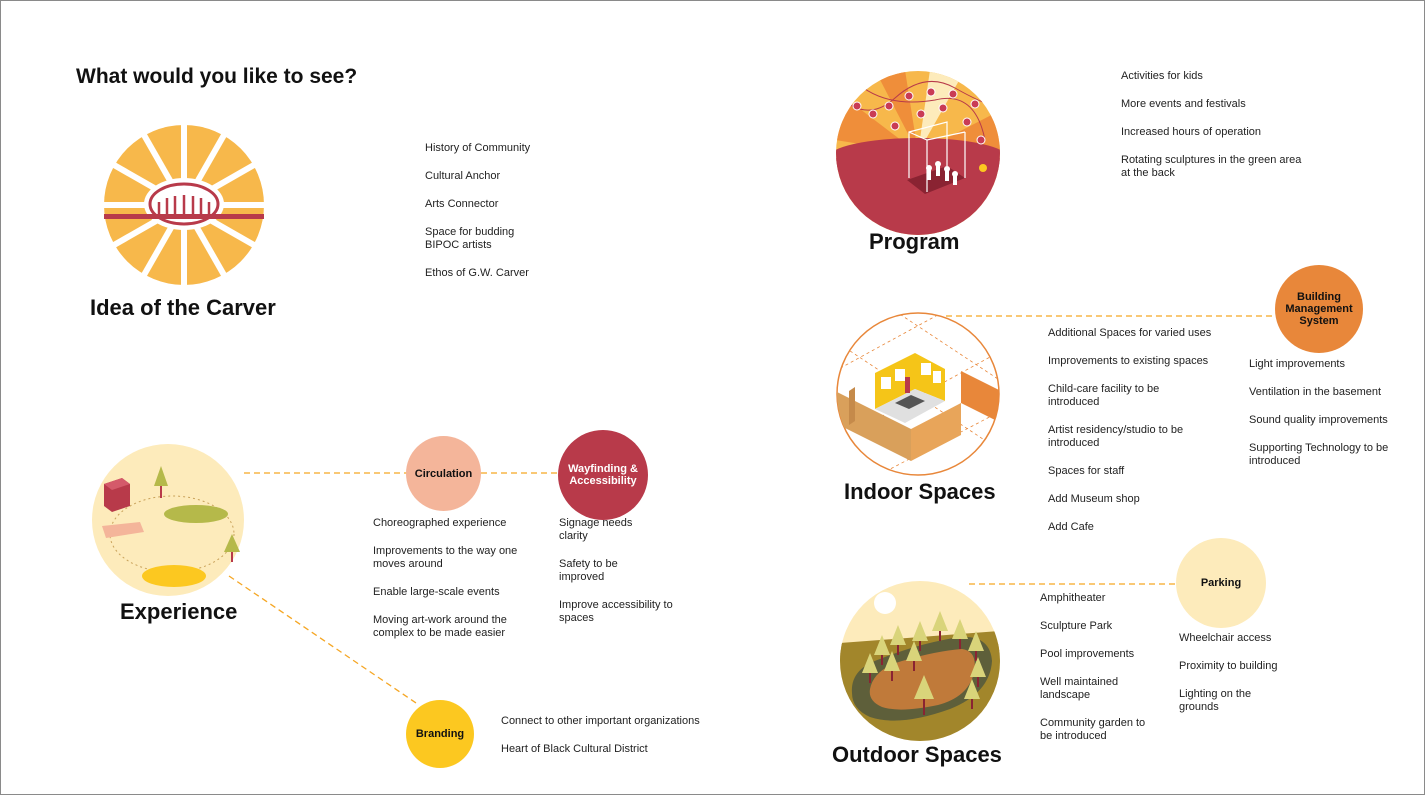 This screenshot has height=795, width=1425. Describe the element at coordinates (596, 529) in the screenshot. I see `list-item: Signage needs clarity` at that location.